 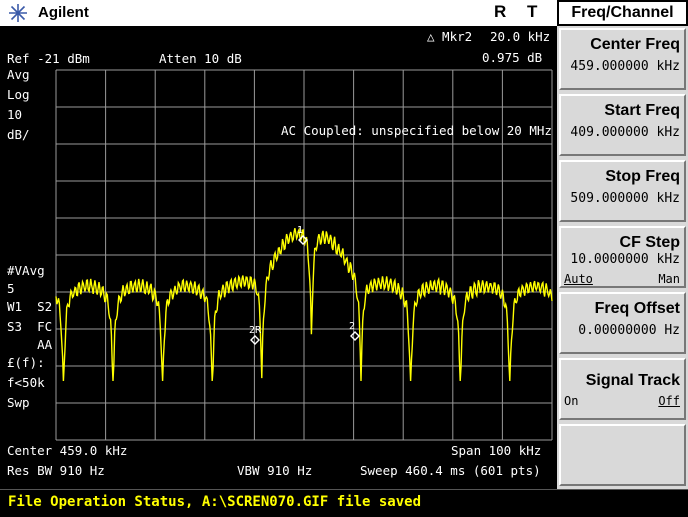 I want to click on annotation-unit: dB/, so click(x=18, y=134).